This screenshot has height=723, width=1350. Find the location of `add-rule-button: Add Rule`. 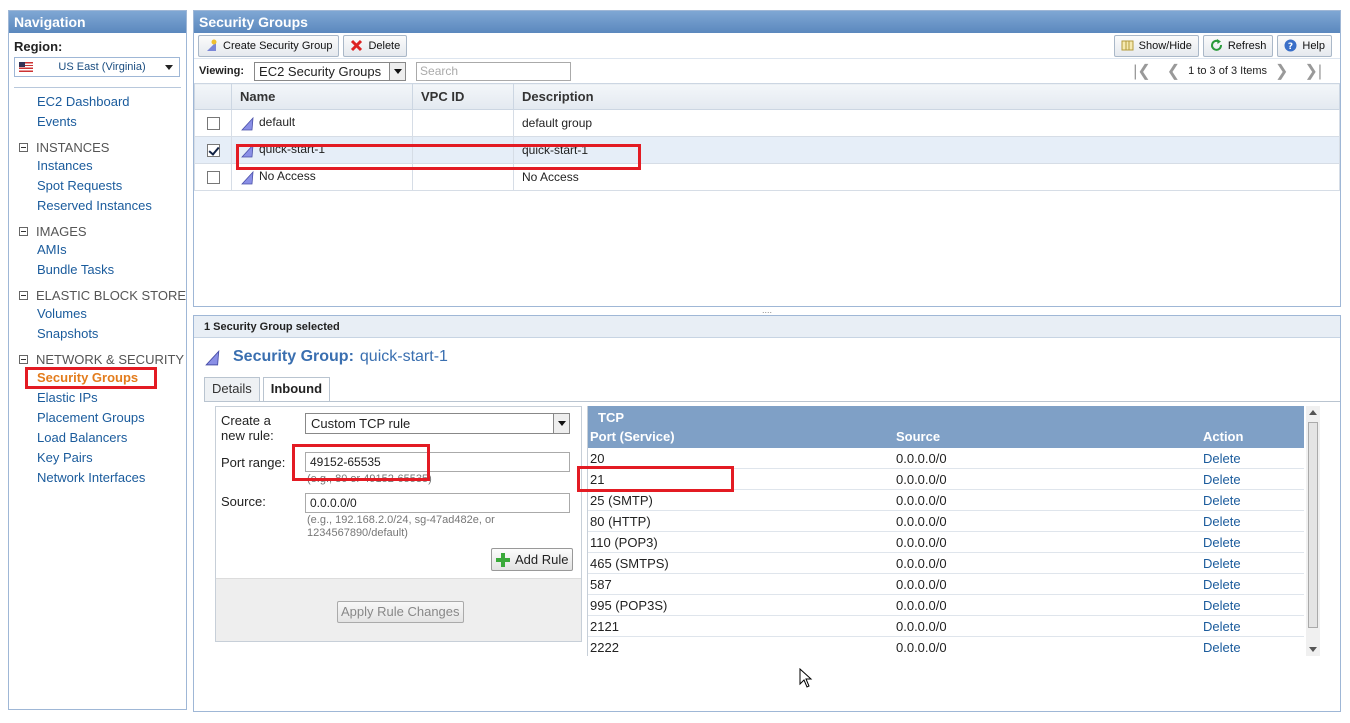

add-rule-button: Add Rule is located at coordinates (532, 559).